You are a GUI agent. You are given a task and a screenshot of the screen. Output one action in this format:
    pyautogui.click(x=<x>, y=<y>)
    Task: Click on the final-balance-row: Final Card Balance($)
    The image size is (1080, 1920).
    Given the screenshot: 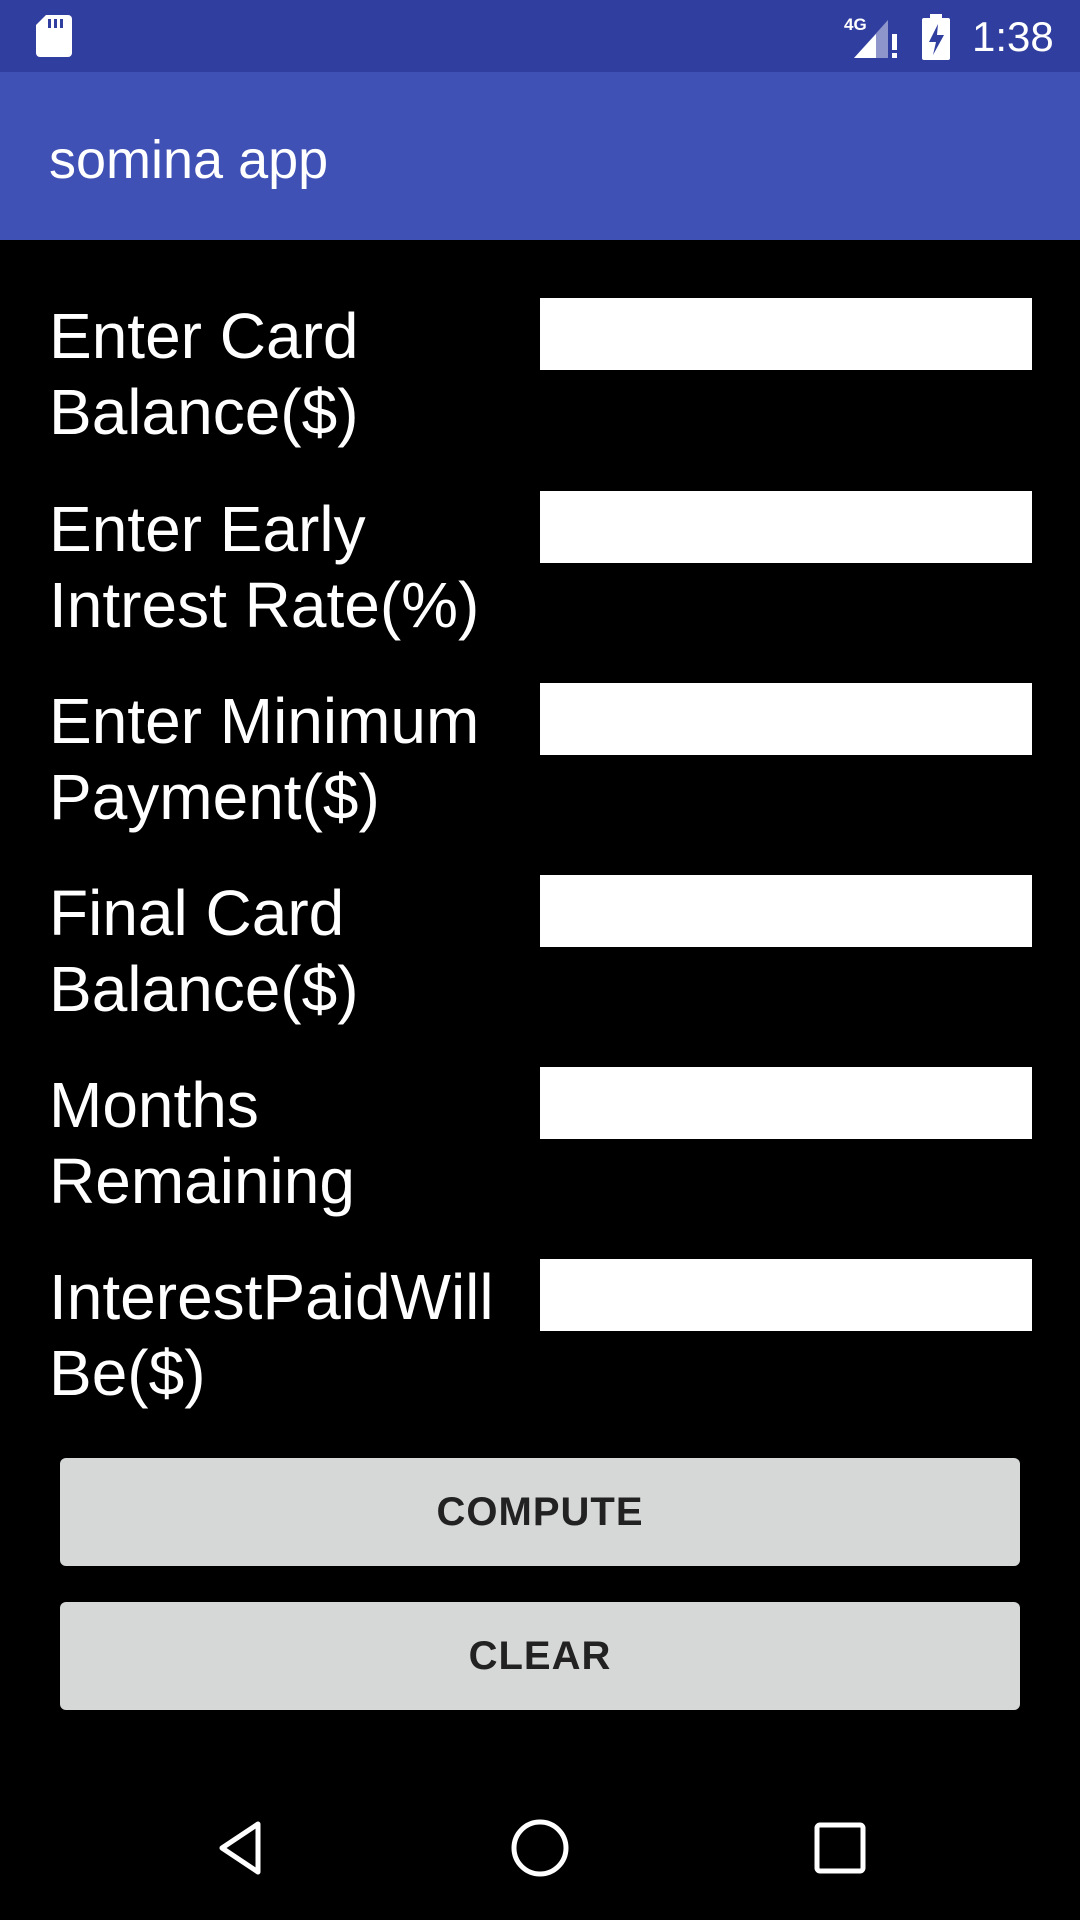 What is the action you would take?
    pyautogui.click(x=540, y=965)
    